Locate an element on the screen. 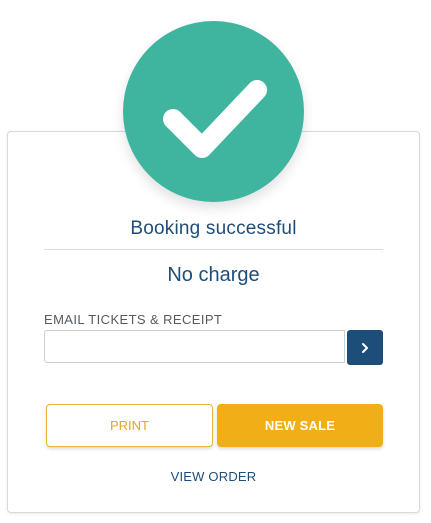 This screenshot has width=431, height=523. view-order-link: VIEW ORDER is located at coordinates (213, 476).